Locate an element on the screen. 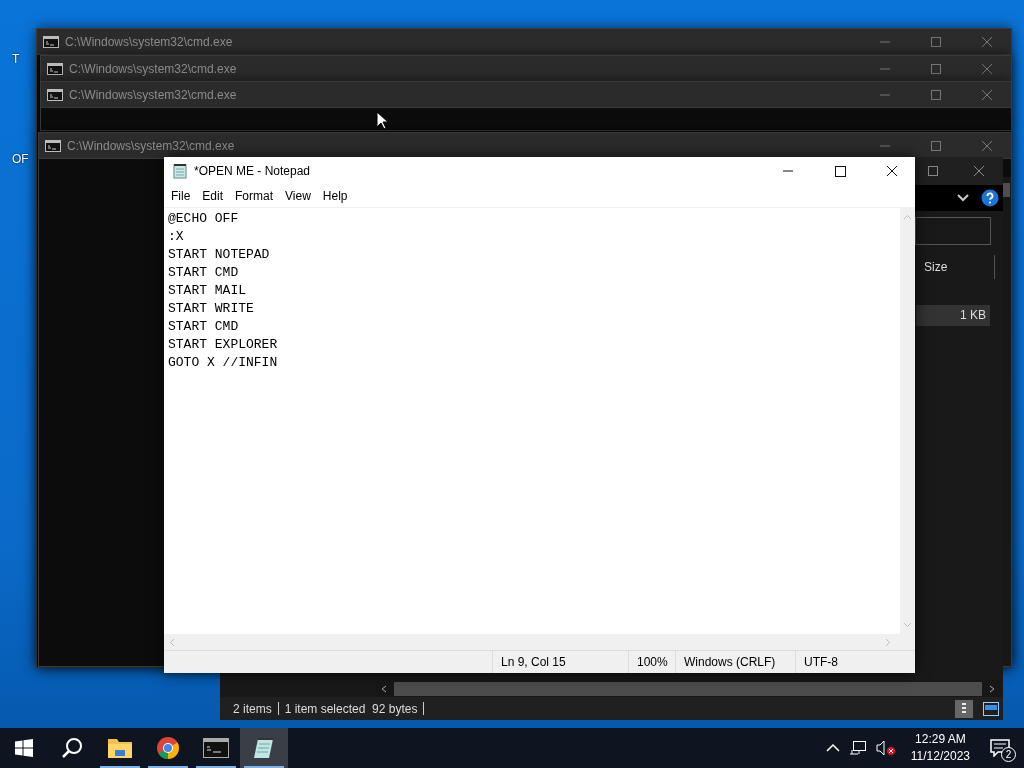  status-text: 1 item selected 92 bytes is located at coordinates (351, 708).